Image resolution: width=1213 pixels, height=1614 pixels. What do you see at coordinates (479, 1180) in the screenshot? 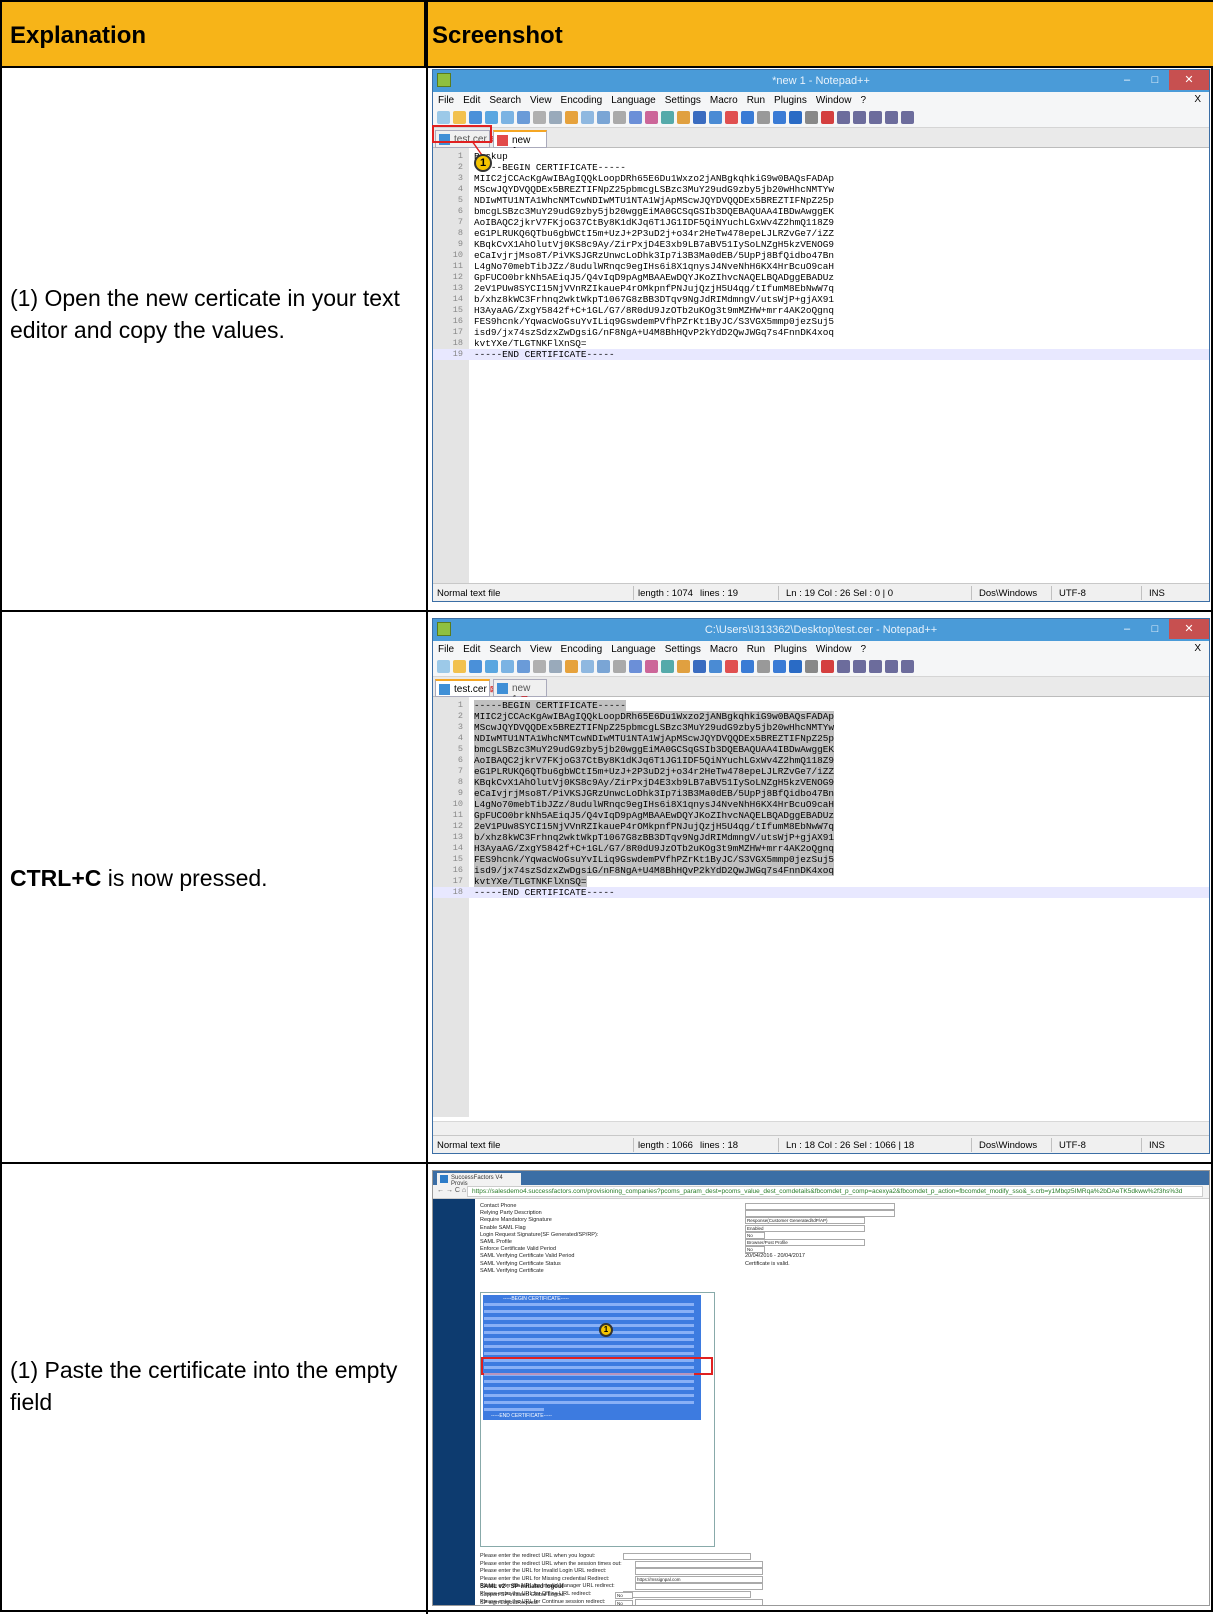
I see `browser-tab: SuccessFactors V4 Provis` at bounding box center [479, 1180].